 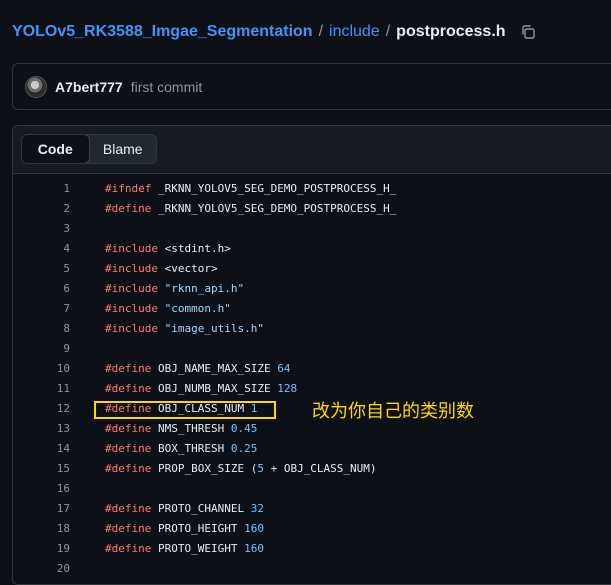 I want to click on line-number: 17, so click(x=41, y=508).